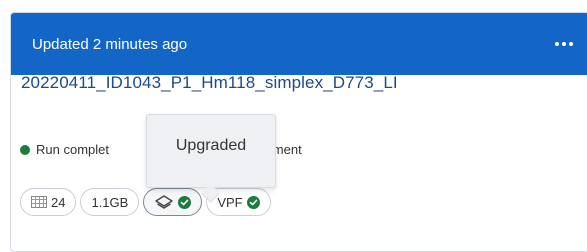  What do you see at coordinates (58, 202) in the screenshot?
I see `pill-channels-label: 24` at bounding box center [58, 202].